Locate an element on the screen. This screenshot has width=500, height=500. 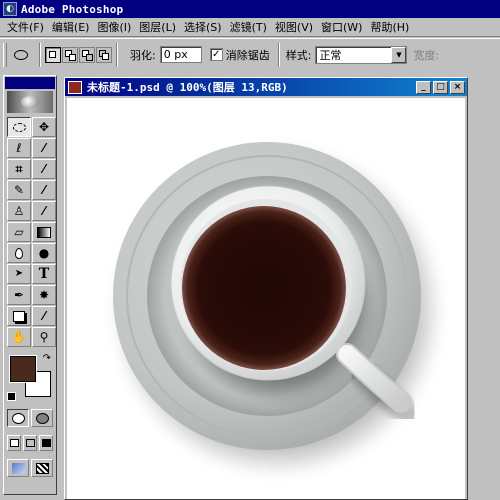
menu-filter: 滤镜(T) is located at coordinates (248, 27).